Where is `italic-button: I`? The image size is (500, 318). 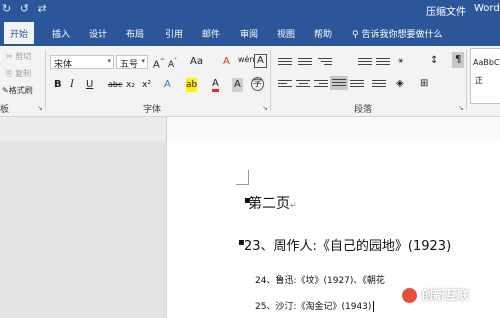
italic-button: I is located at coordinates (72, 85).